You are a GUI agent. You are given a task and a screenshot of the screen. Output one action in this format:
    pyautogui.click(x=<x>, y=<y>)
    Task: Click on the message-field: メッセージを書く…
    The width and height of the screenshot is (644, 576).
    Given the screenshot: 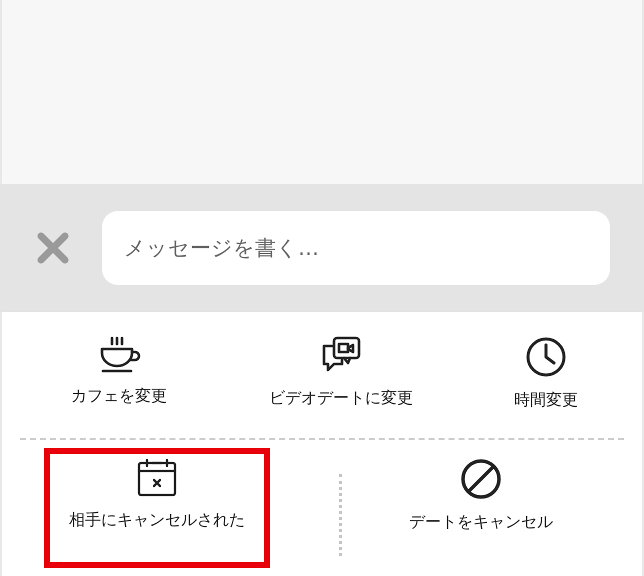 What is the action you would take?
    pyautogui.click(x=356, y=248)
    